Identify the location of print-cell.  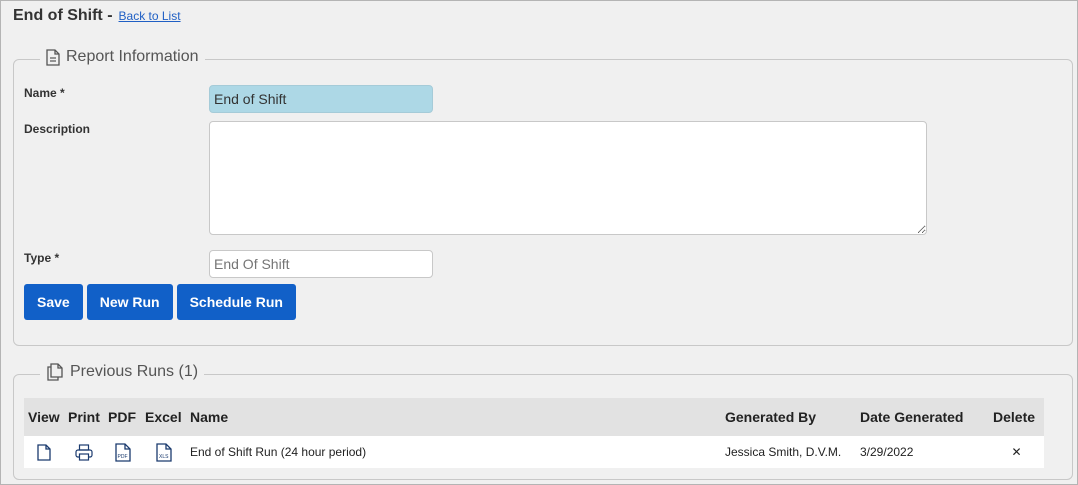
(84, 452).